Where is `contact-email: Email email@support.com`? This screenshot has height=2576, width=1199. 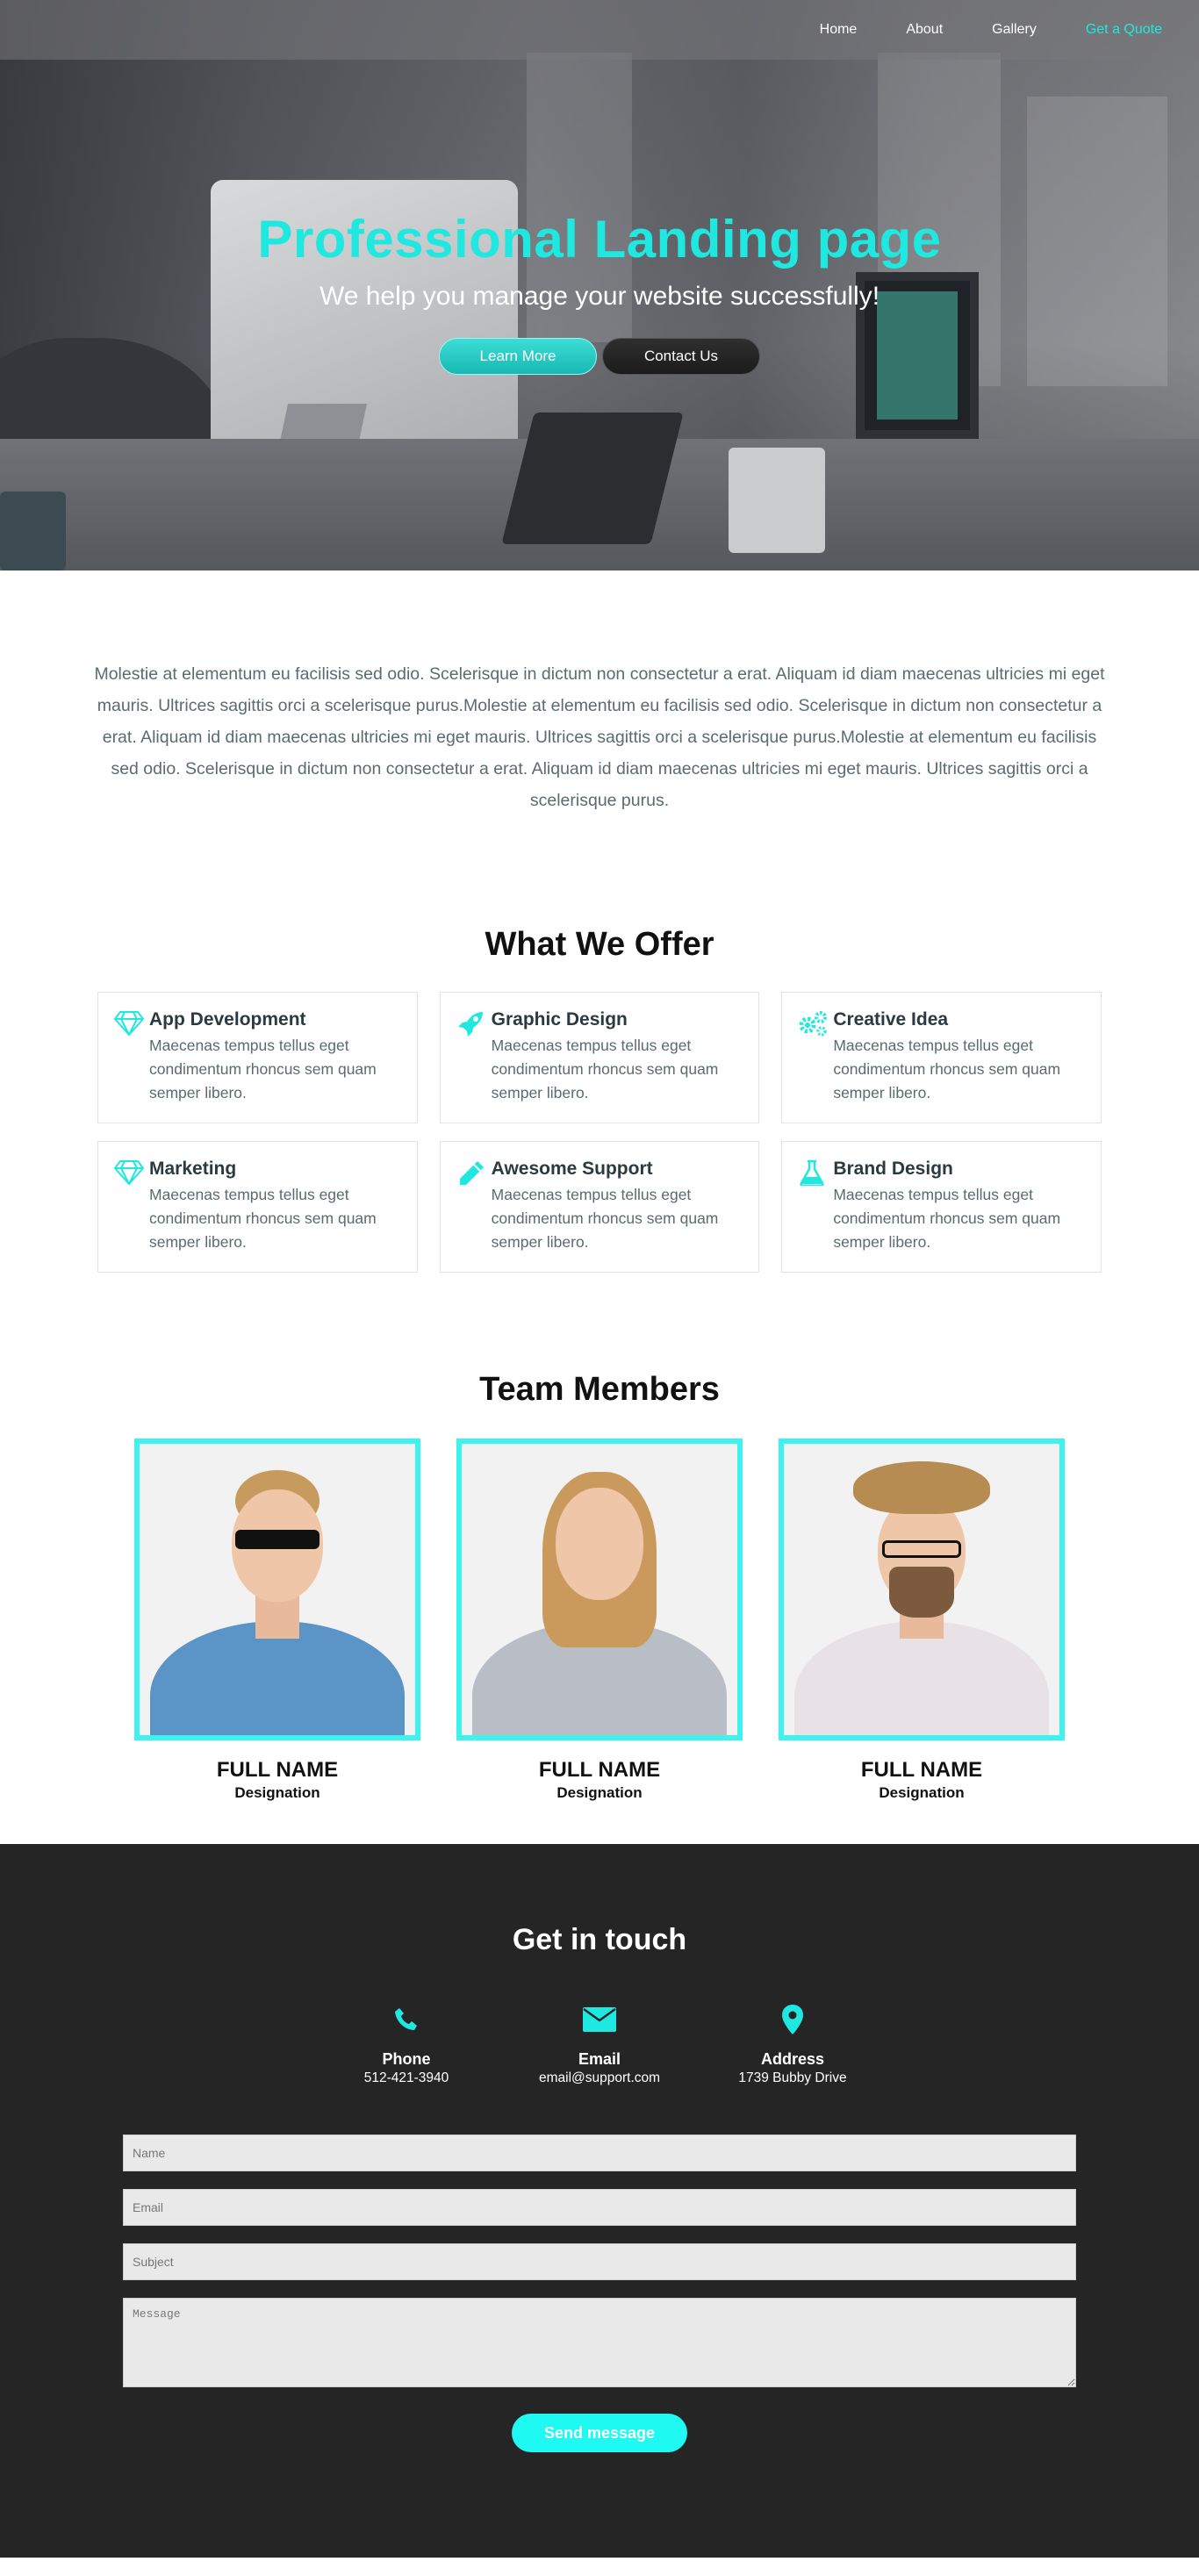
contact-email: Email email@support.com is located at coordinates (599, 2043).